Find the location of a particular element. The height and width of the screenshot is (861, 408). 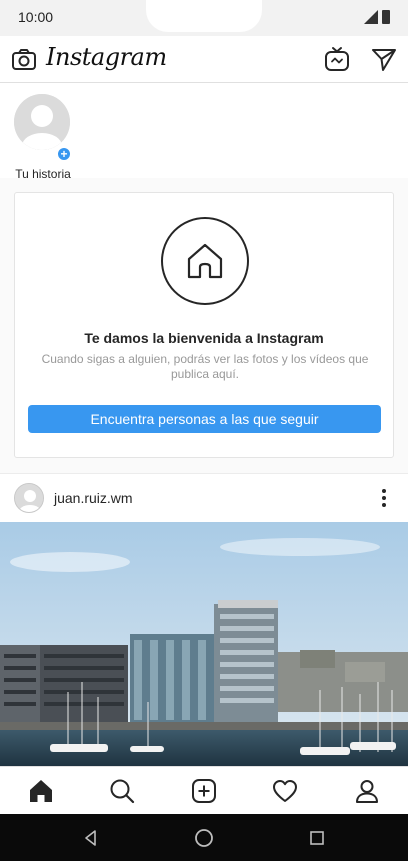

nav-activity-button is located at coordinates (285, 791).